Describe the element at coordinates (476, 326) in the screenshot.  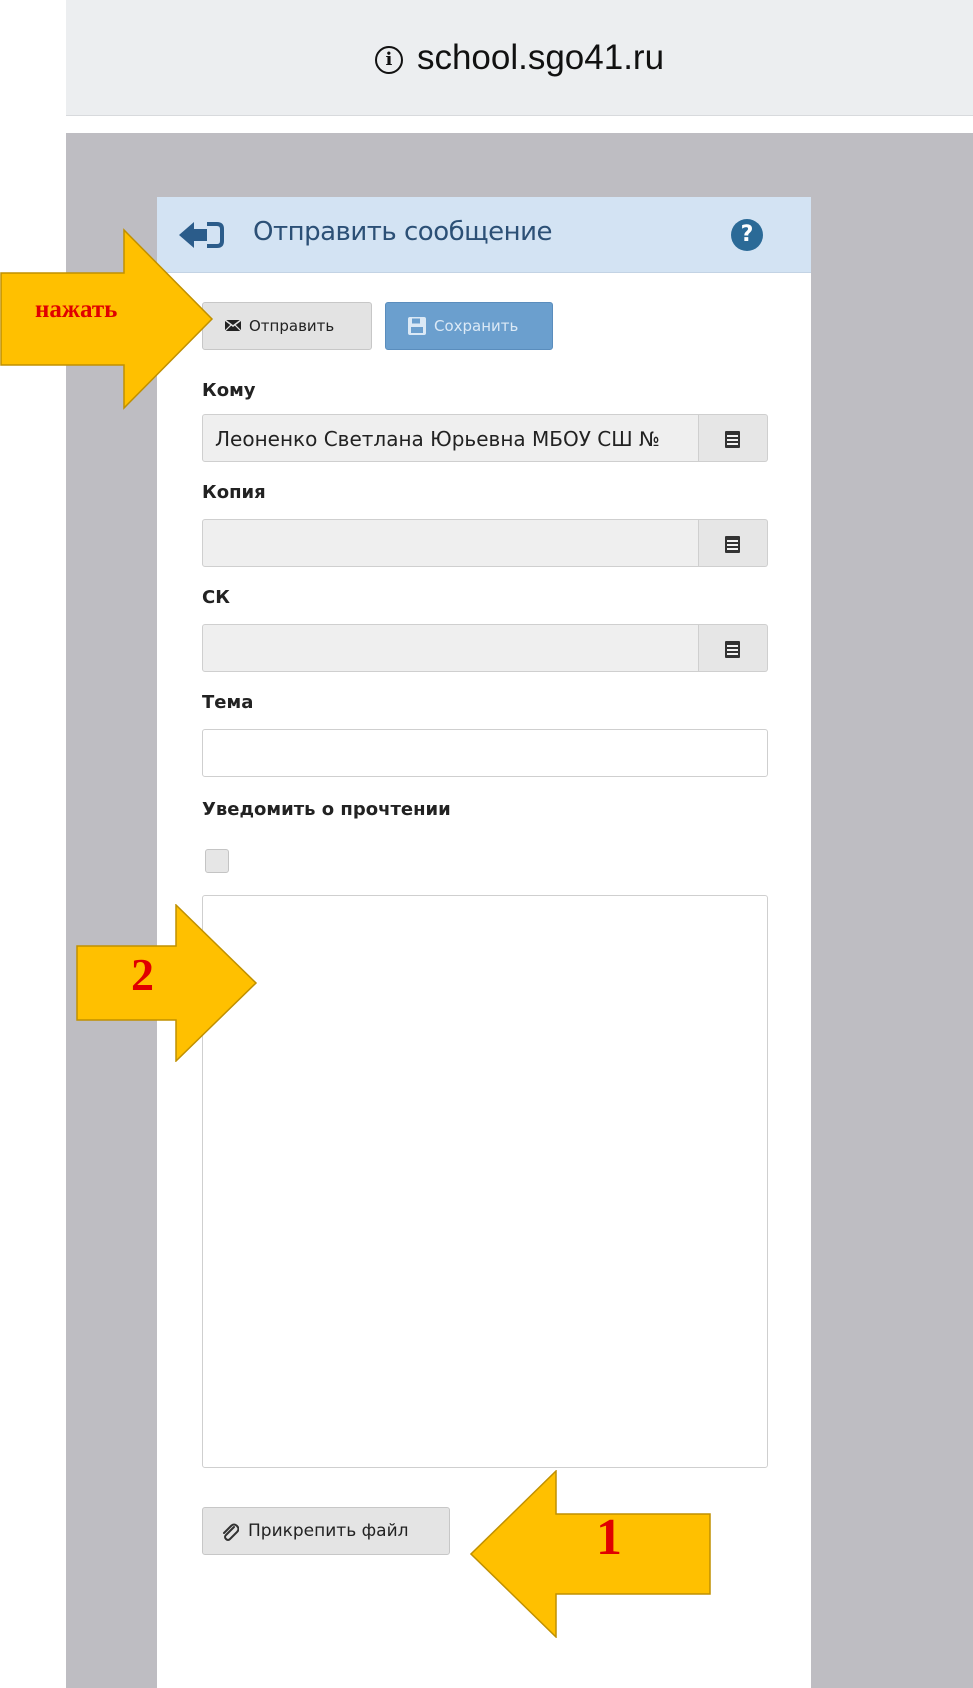
I see `save-button-label: Сохранить` at that location.